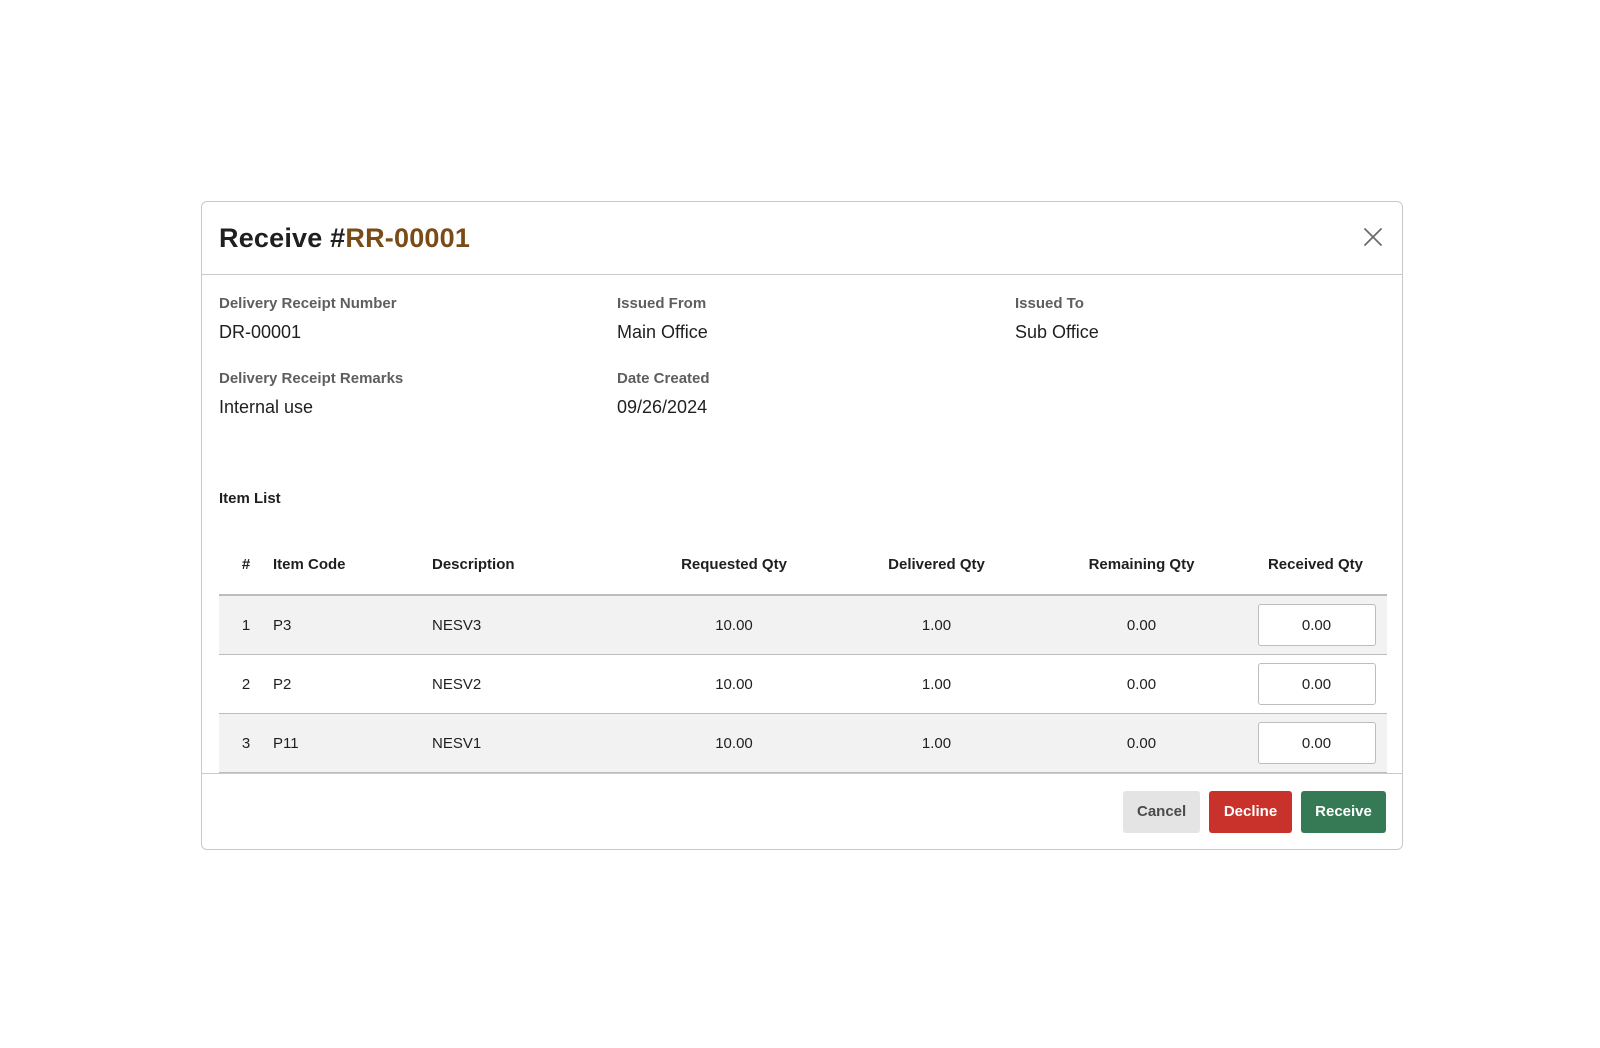  Describe the element at coordinates (250, 498) in the screenshot. I see `item-list-title: Item List` at that location.